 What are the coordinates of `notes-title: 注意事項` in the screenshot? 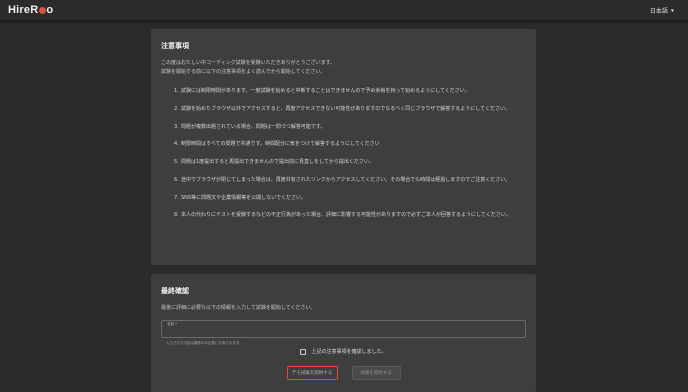 It's located at (175, 46).